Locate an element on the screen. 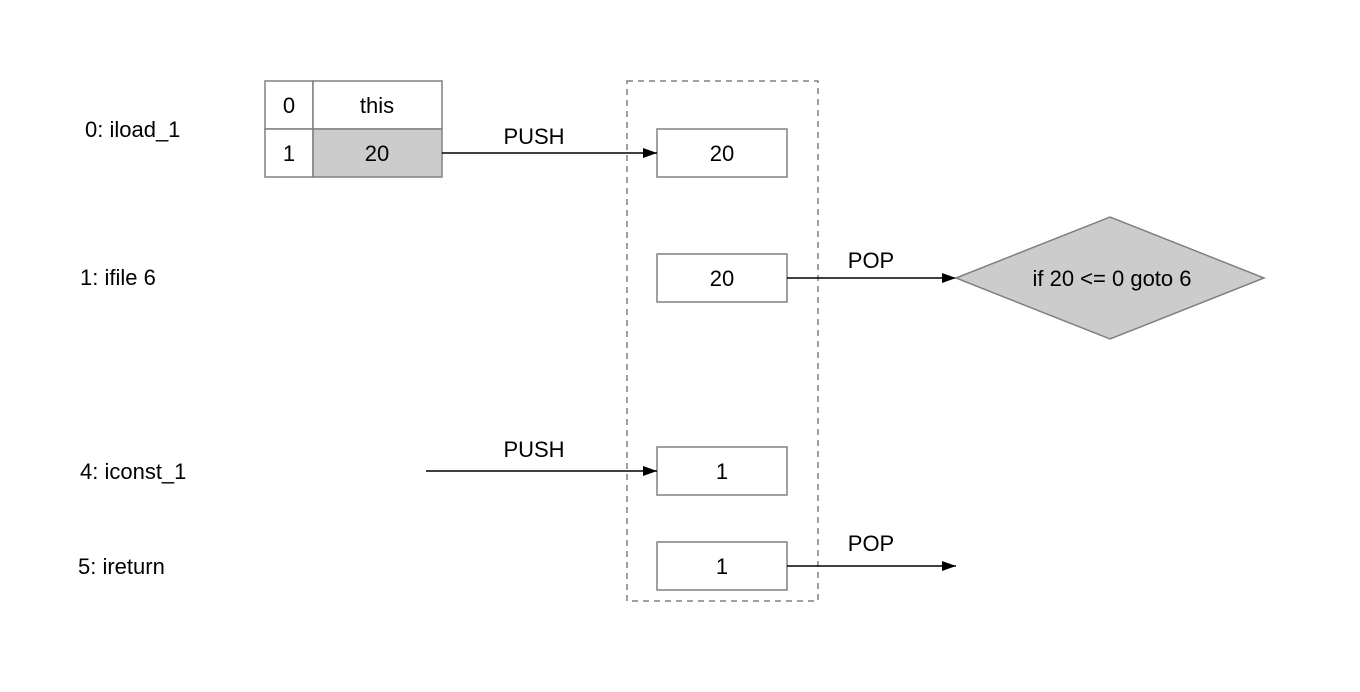  lvt-value: this is located at coordinates (377, 105).